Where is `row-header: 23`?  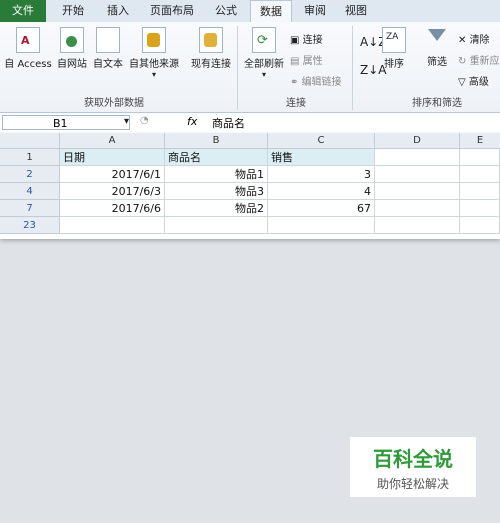 row-header: 23 is located at coordinates (30, 225).